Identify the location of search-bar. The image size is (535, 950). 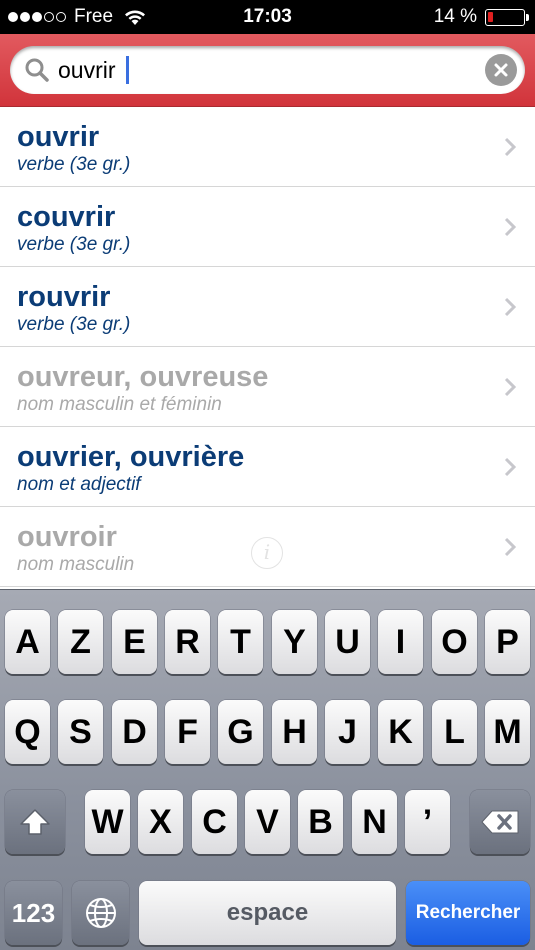
(267, 70).